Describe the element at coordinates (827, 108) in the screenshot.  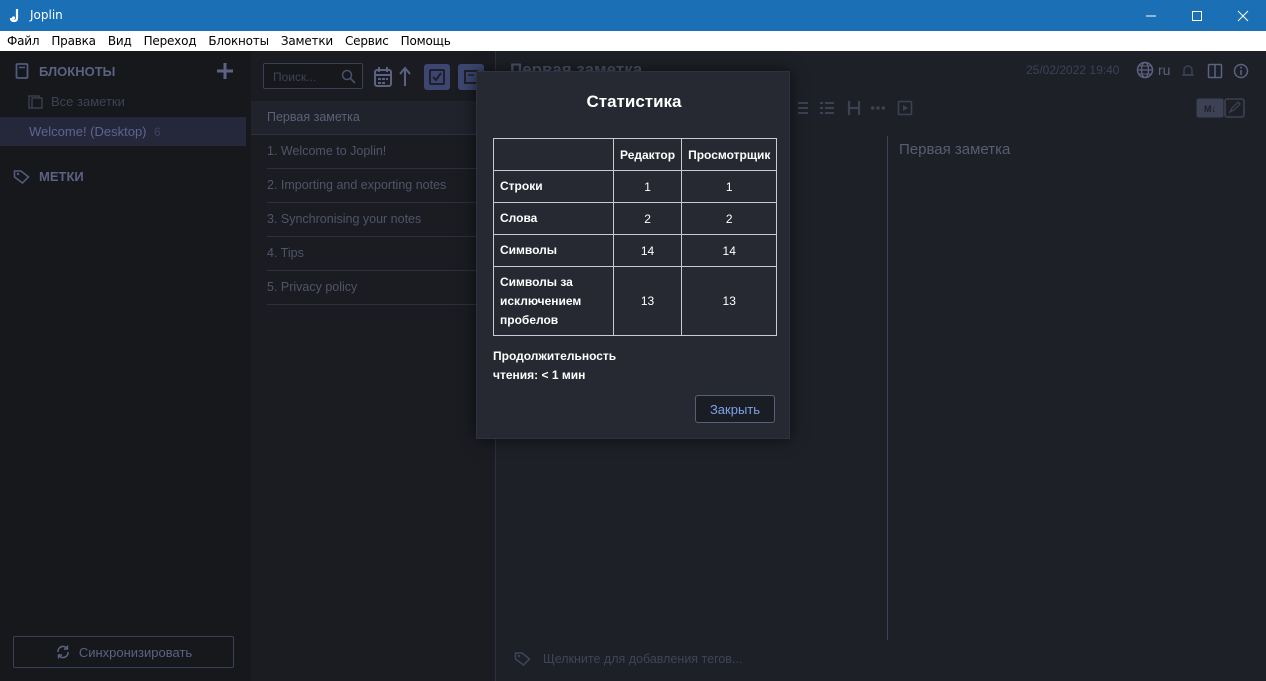
I see `checklist-icon` at that location.